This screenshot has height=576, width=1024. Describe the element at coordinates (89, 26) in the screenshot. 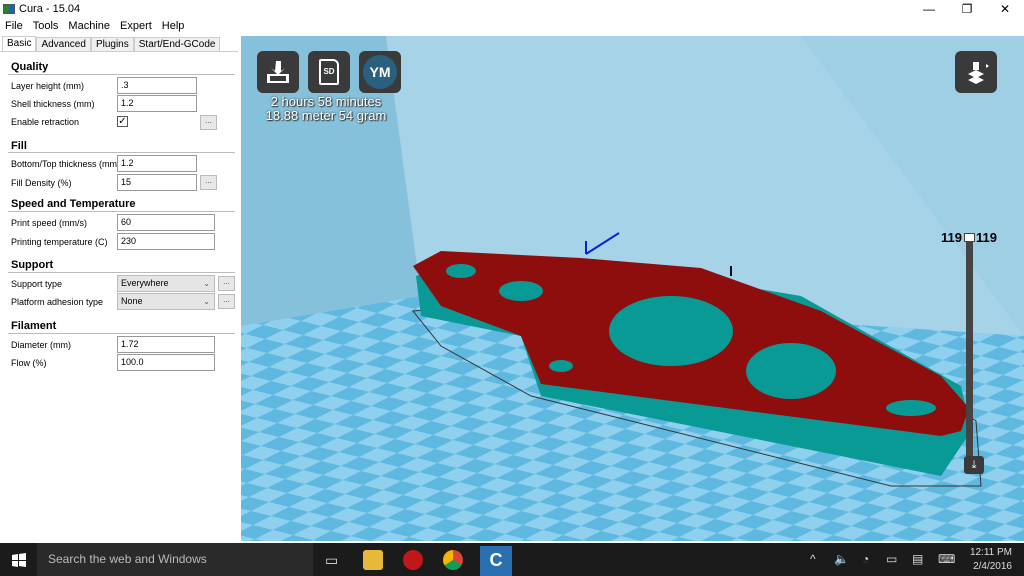

I see `menu-machine: Machine` at that location.